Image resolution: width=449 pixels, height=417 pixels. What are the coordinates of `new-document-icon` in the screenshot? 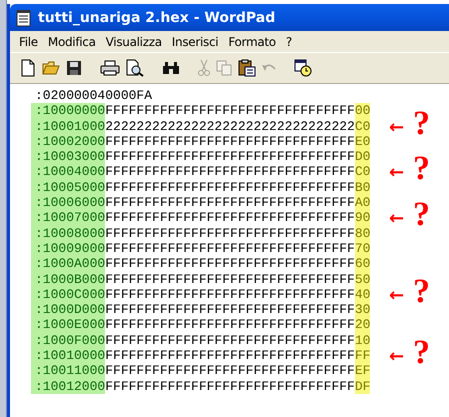 It's located at (28, 68).